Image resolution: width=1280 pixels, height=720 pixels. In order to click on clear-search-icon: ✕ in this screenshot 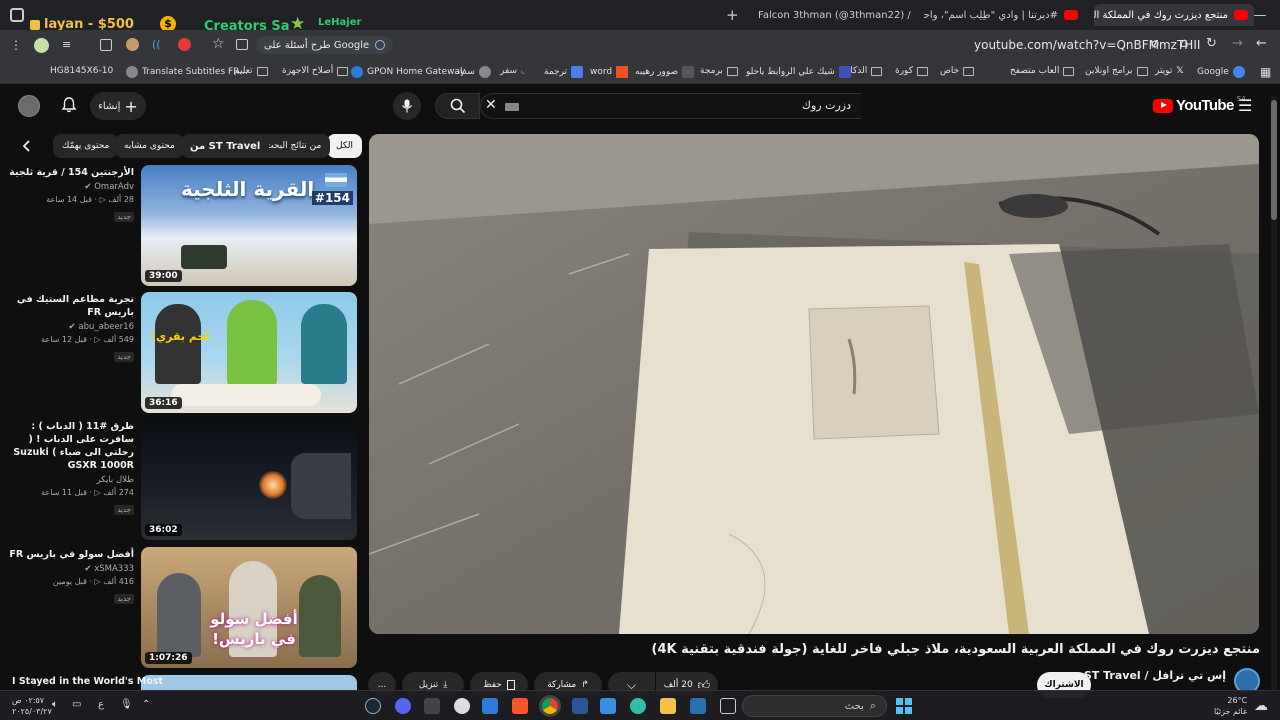, I will do `click(491, 105)`.